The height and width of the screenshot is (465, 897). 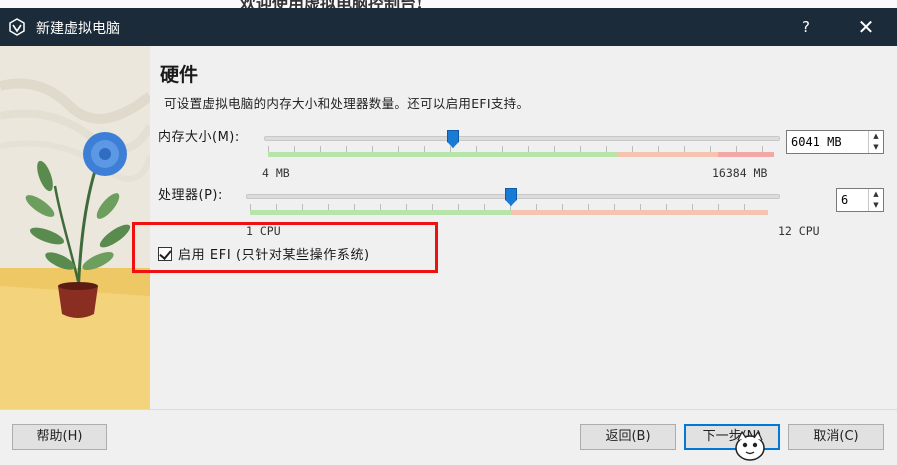 What do you see at coordinates (59, 437) in the screenshot?
I see `help-button: 帮助(H)` at bounding box center [59, 437].